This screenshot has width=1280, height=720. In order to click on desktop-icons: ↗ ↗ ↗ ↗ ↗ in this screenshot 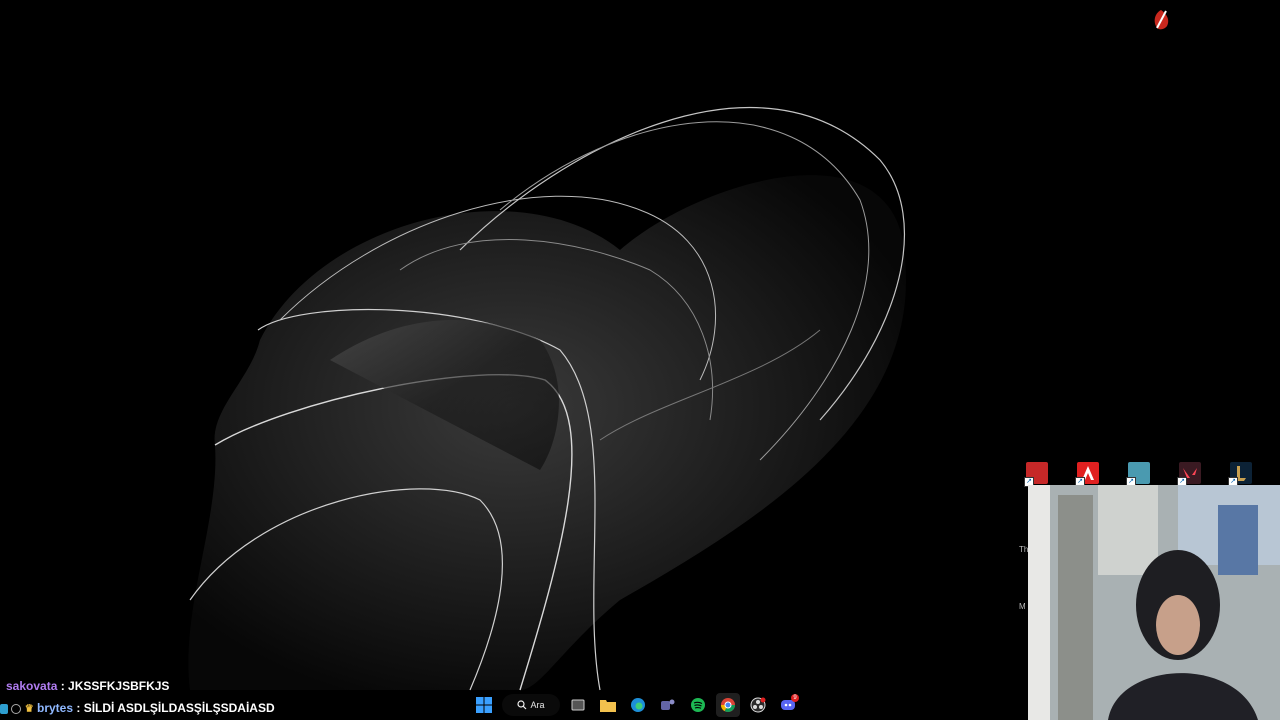, I will do `click(1138, 474)`.